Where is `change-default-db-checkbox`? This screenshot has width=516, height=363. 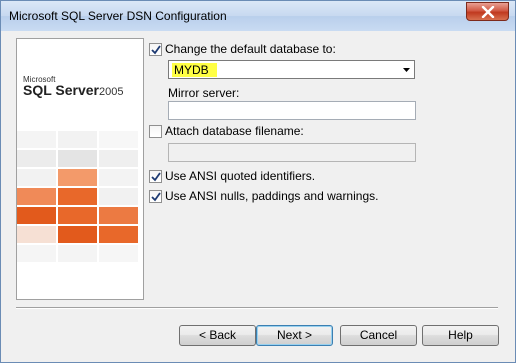
change-default-db-checkbox is located at coordinates (155, 49).